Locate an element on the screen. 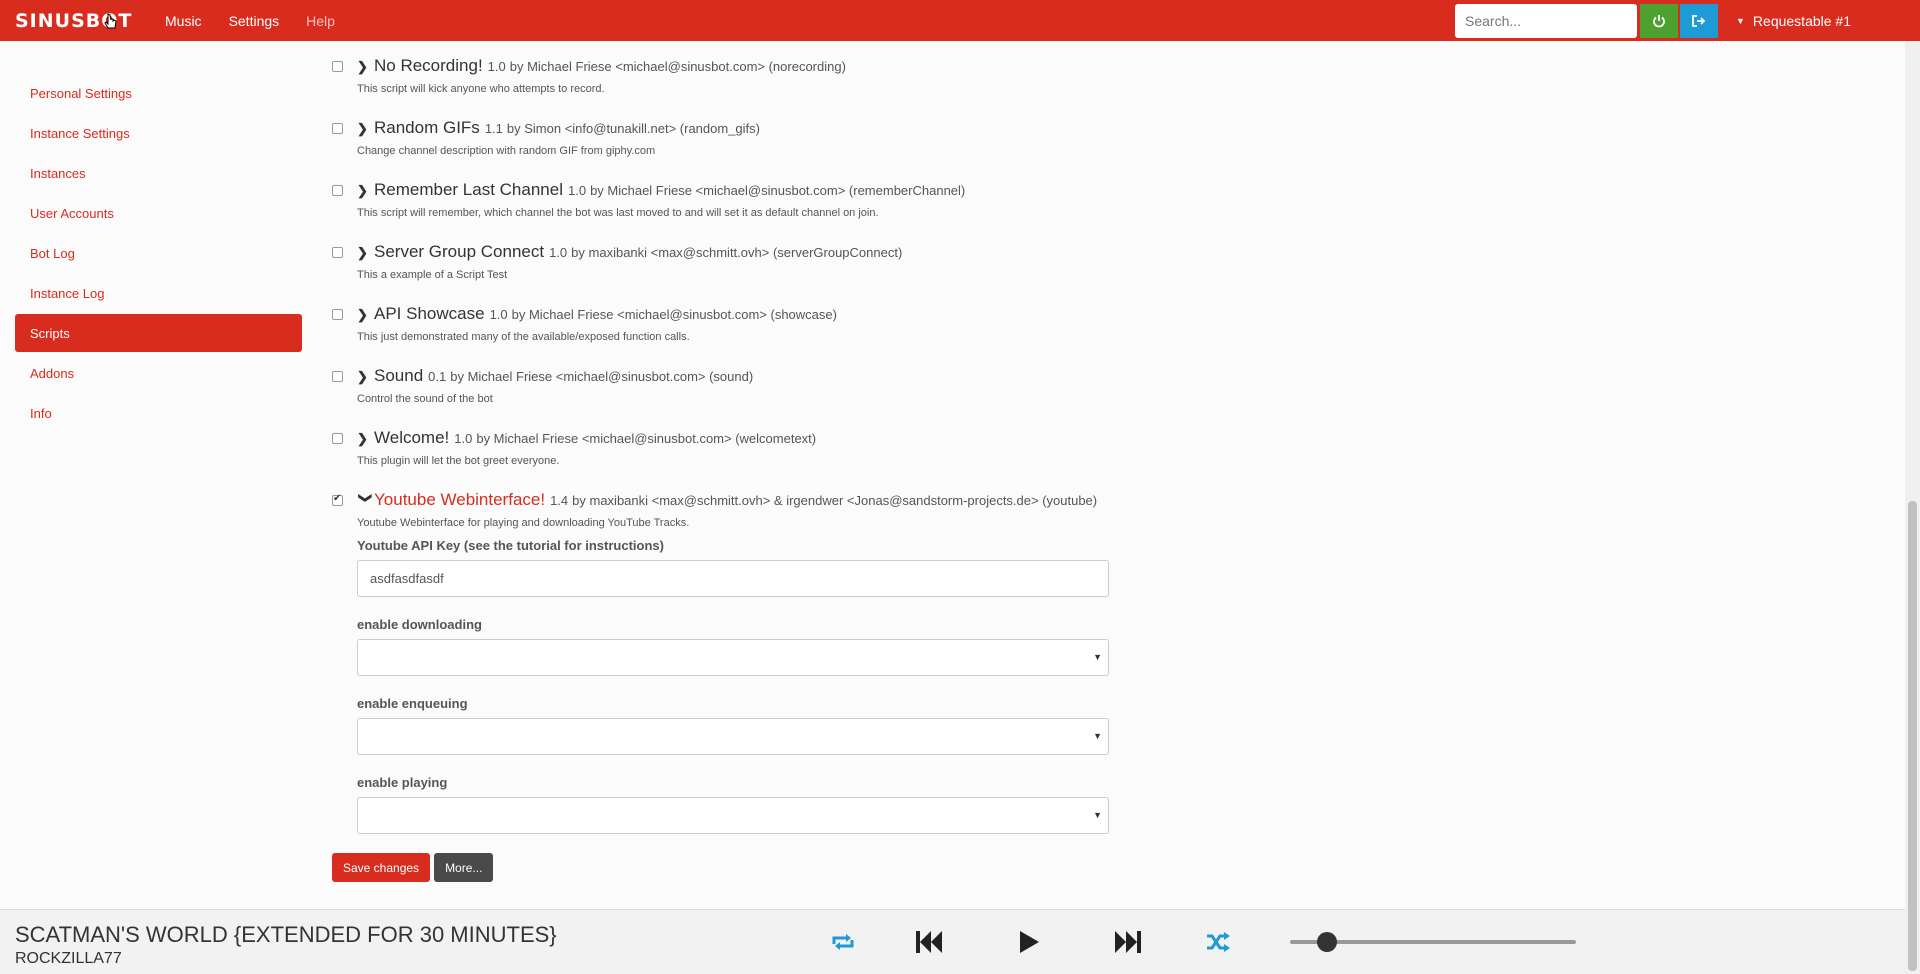  sidebar-item-instance-settings: Instance Settings is located at coordinates (158, 133).